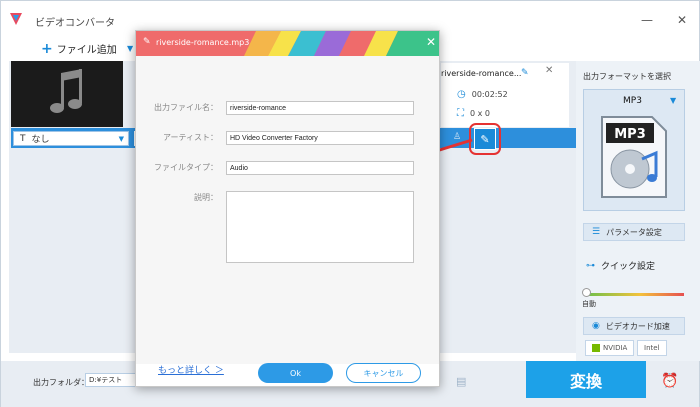 The image size is (700, 407). I want to click on mp3-file-icon: MP3, so click(634, 157).